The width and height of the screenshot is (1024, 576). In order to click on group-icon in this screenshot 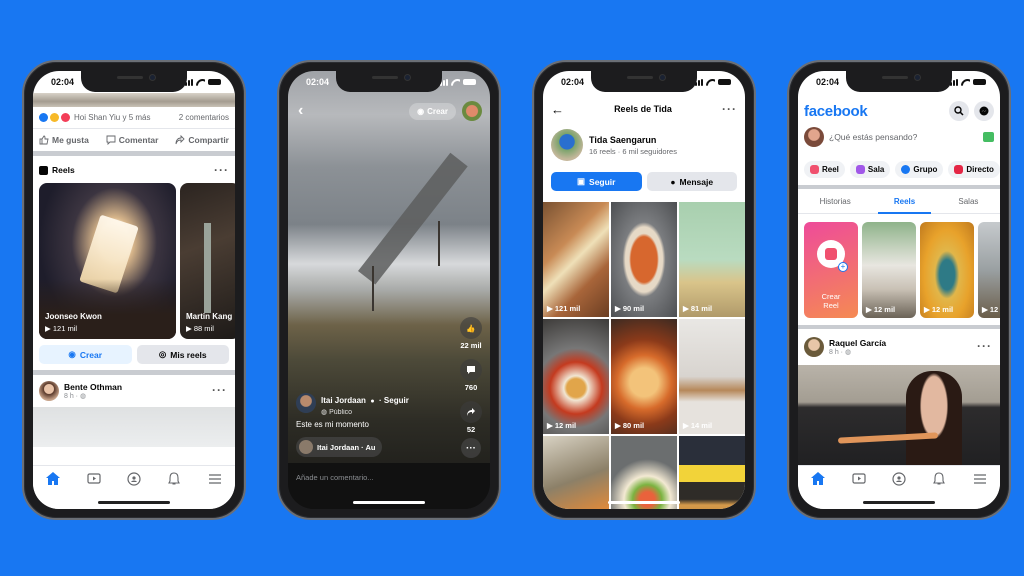, I will do `click(906, 169)`.